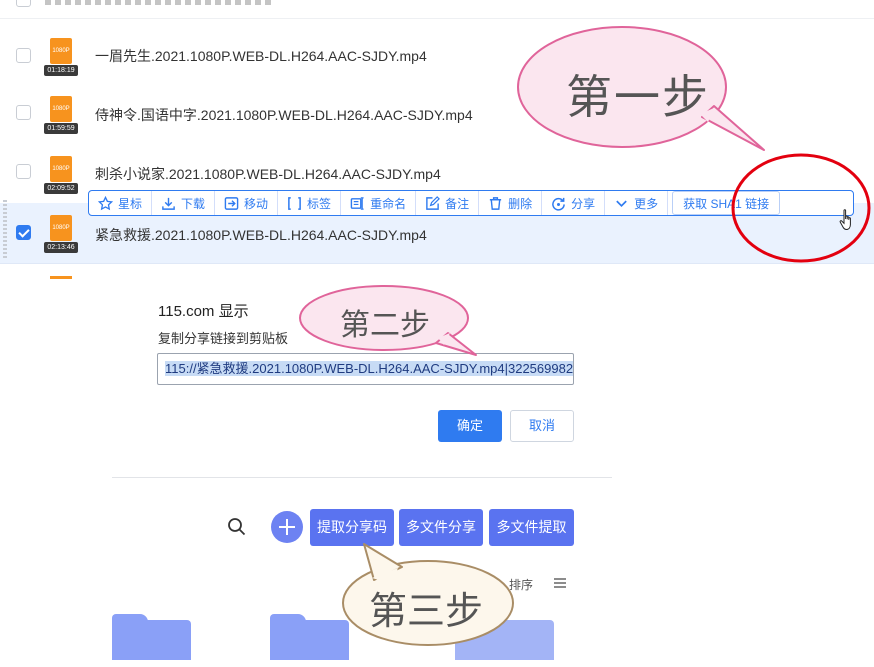  Describe the element at coordinates (520, 203) in the screenshot. I see `delete-label: 删除` at that location.